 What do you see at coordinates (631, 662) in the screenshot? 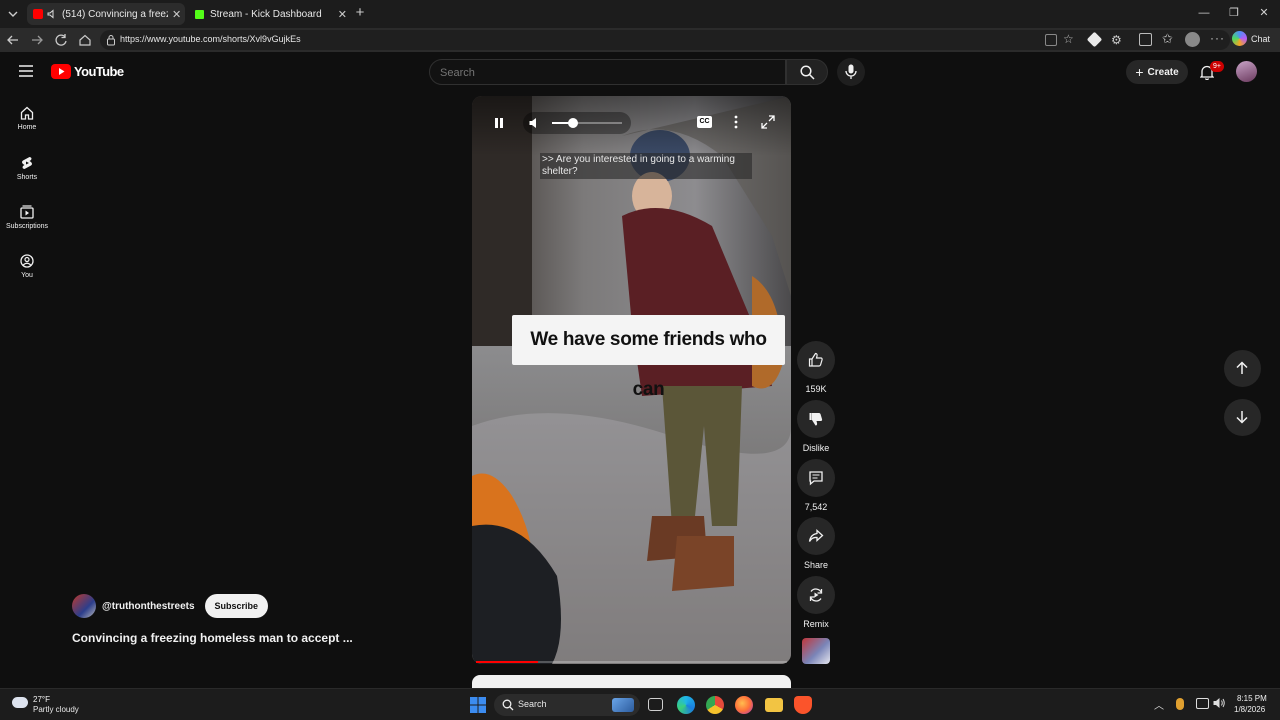
I see `video-progress-bar` at bounding box center [631, 662].